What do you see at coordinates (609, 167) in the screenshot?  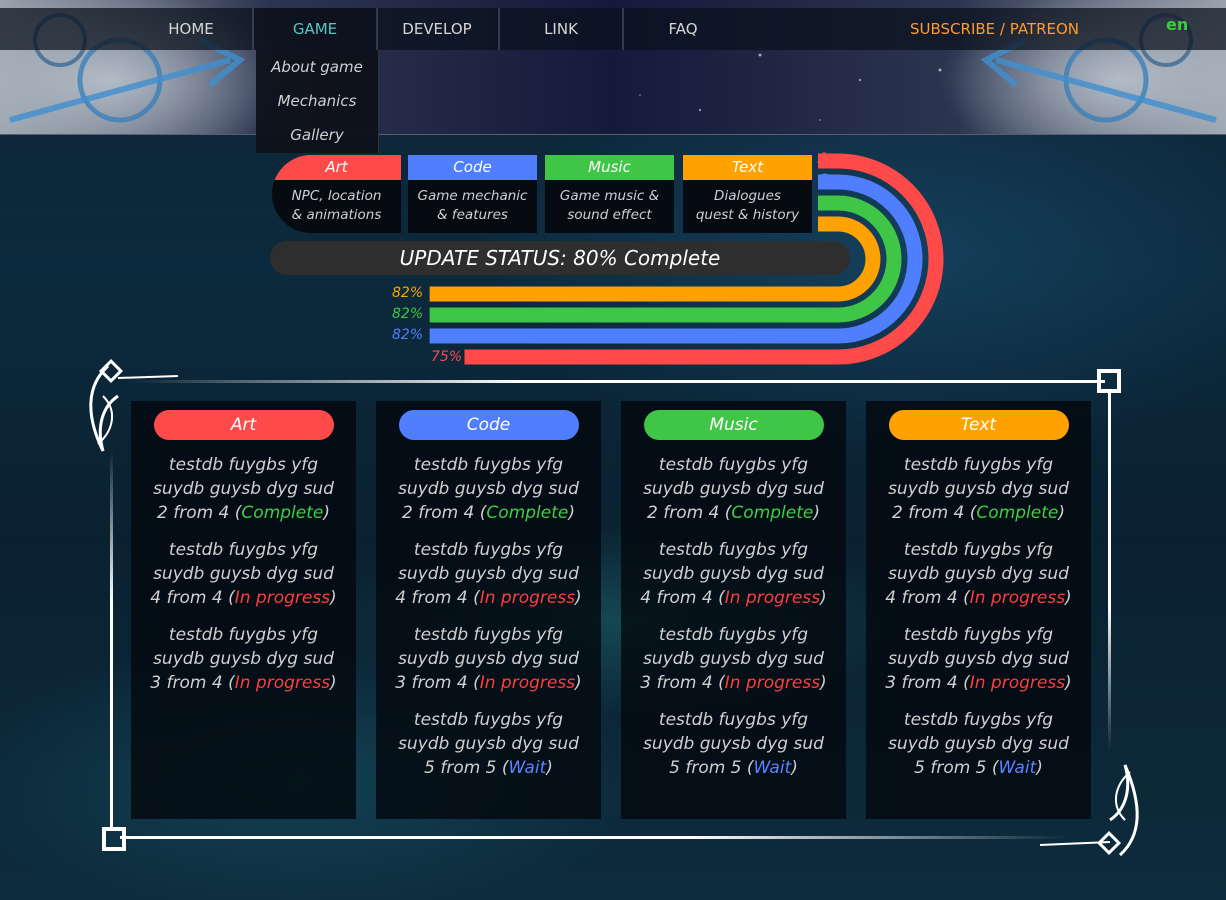 I see `category-label: Music` at bounding box center [609, 167].